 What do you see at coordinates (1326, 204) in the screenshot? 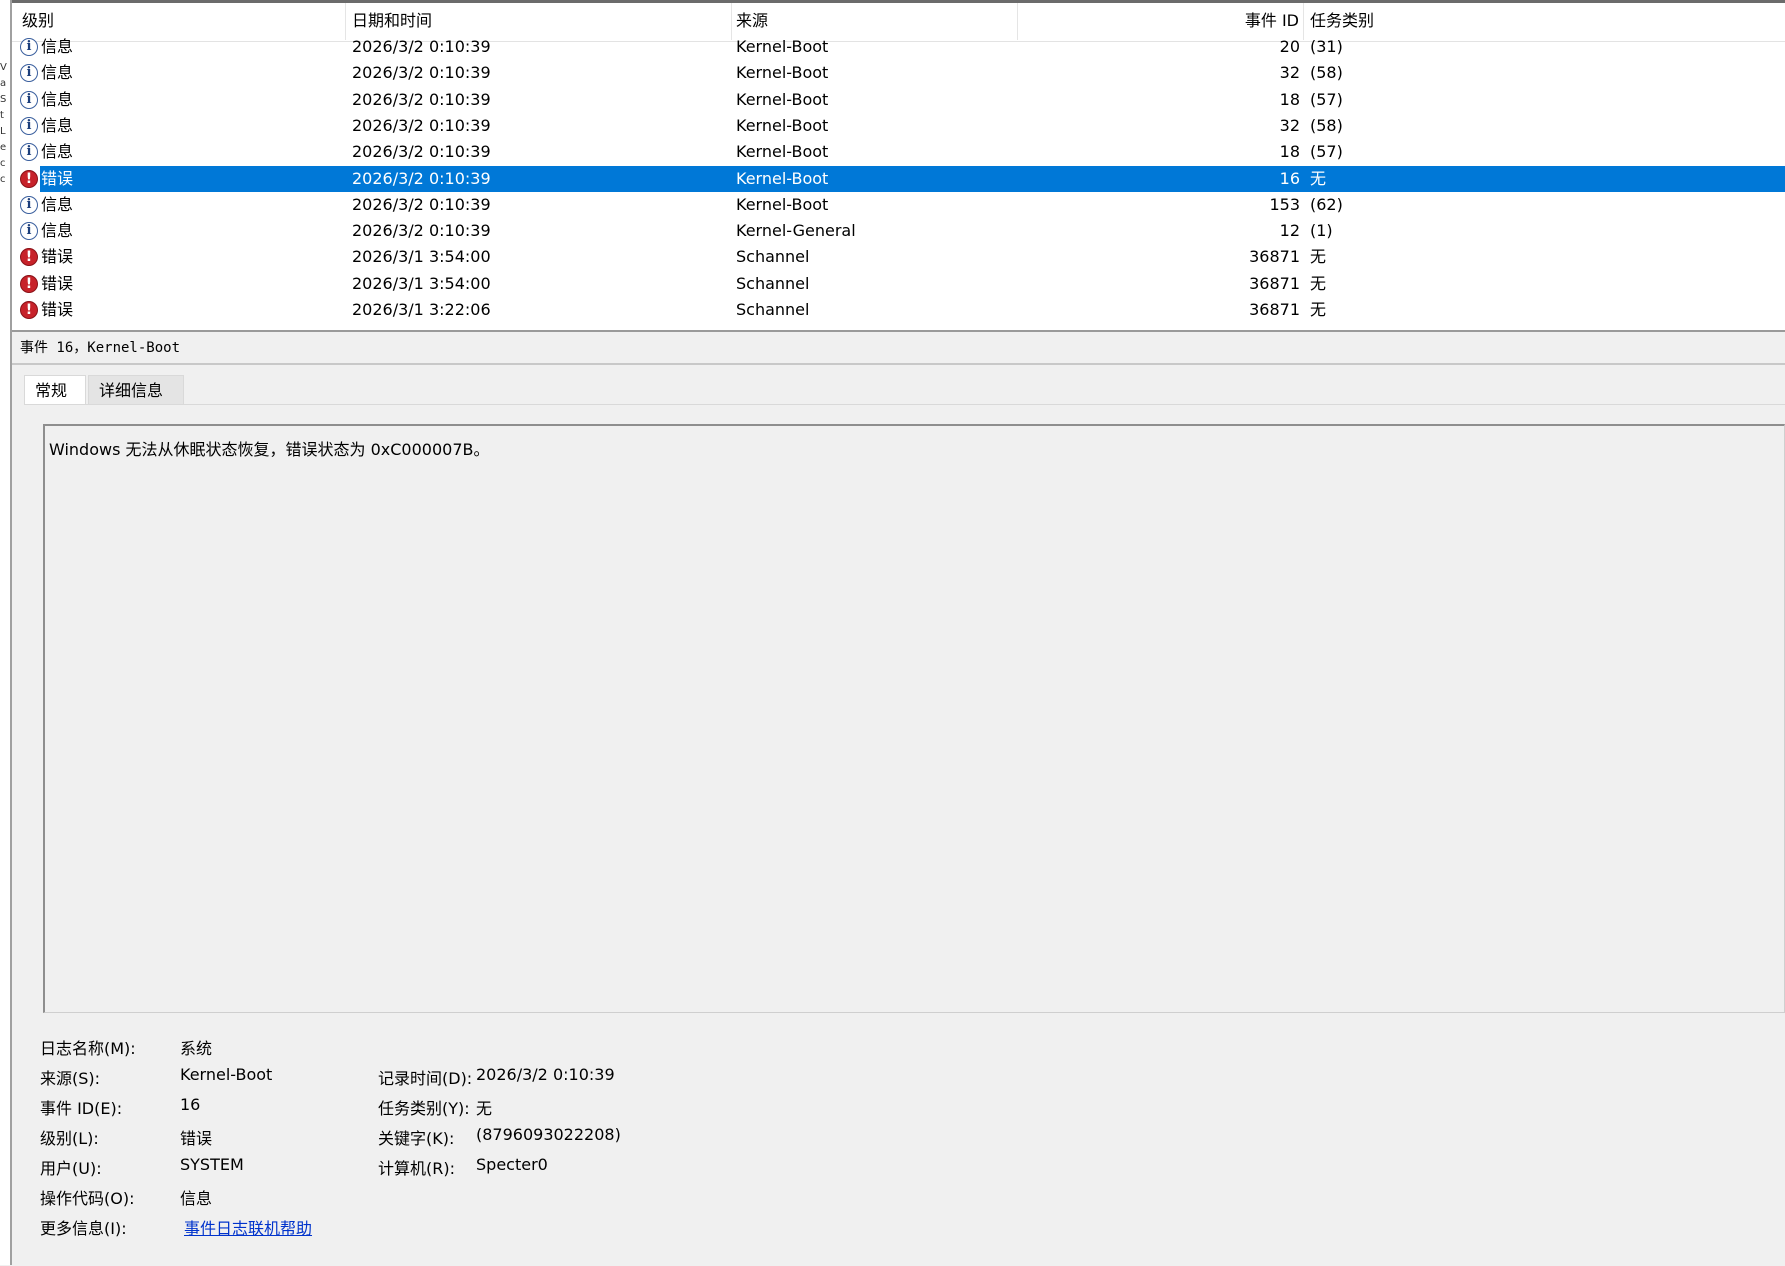
I see `row-task-category: (62)` at bounding box center [1326, 204].